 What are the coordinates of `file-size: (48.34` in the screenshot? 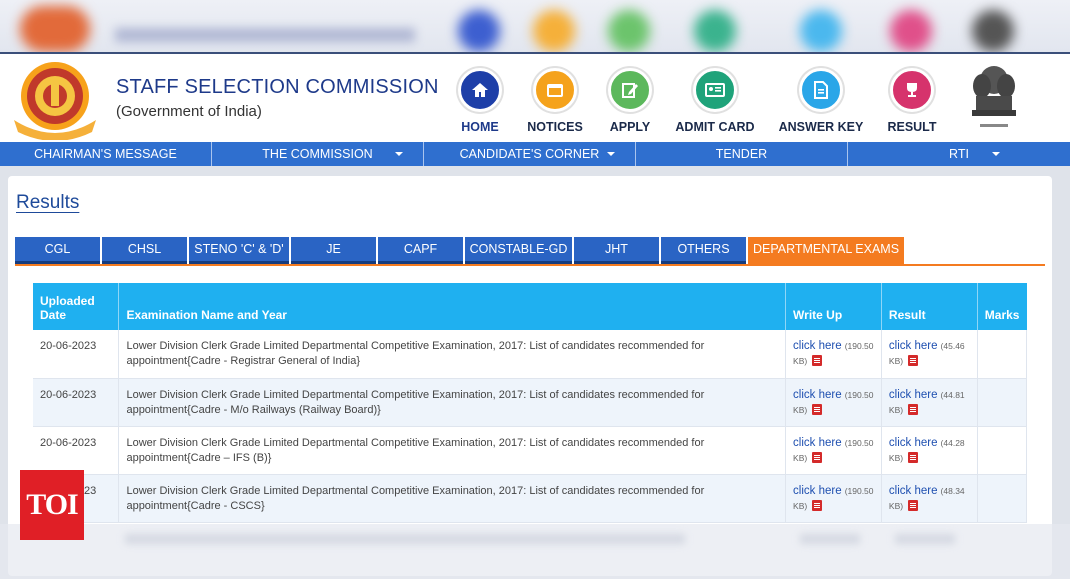 It's located at (952, 490).